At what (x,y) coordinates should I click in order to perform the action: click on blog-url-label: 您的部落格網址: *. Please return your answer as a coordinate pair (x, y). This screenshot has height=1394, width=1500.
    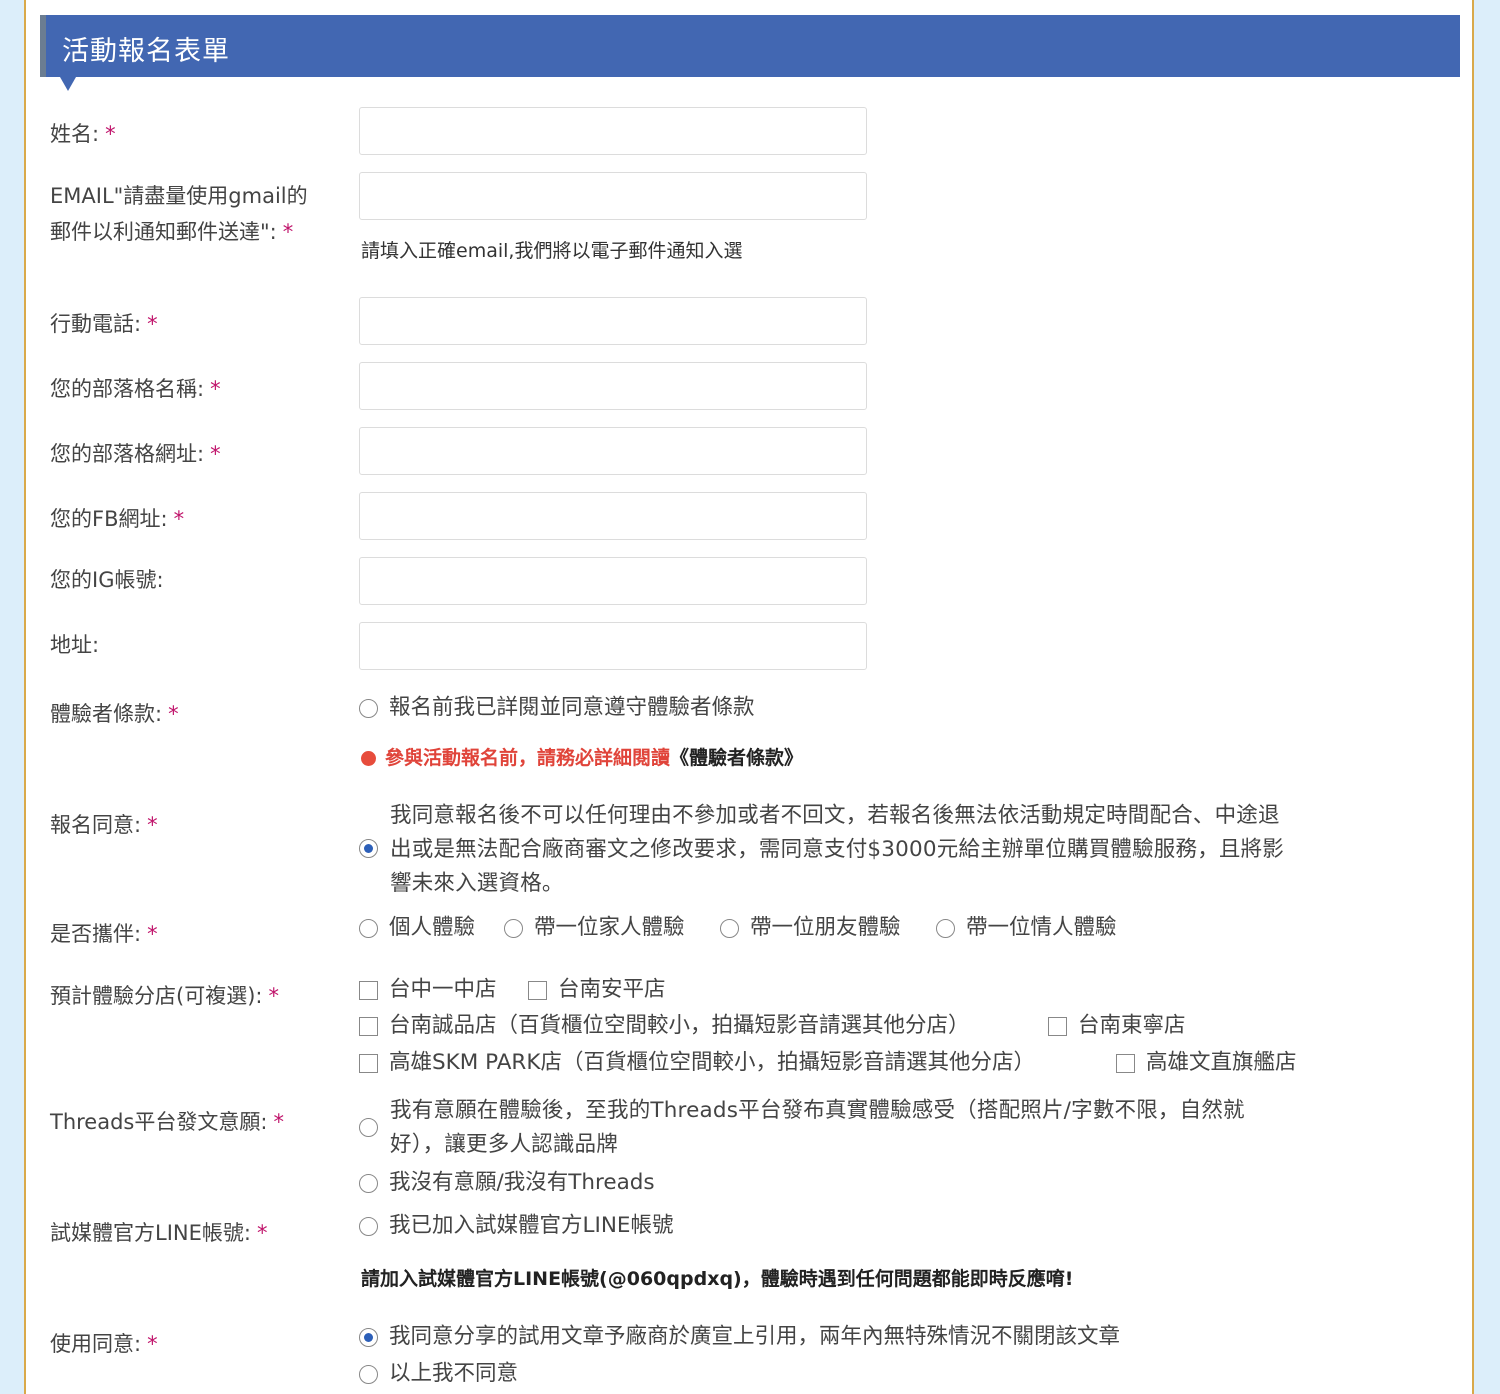
    Looking at the image, I should click on (135, 454).